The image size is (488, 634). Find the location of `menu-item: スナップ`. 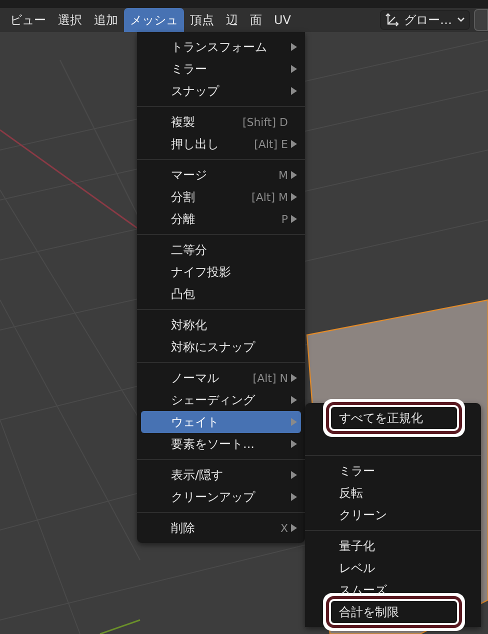

menu-item: スナップ is located at coordinates (221, 91).